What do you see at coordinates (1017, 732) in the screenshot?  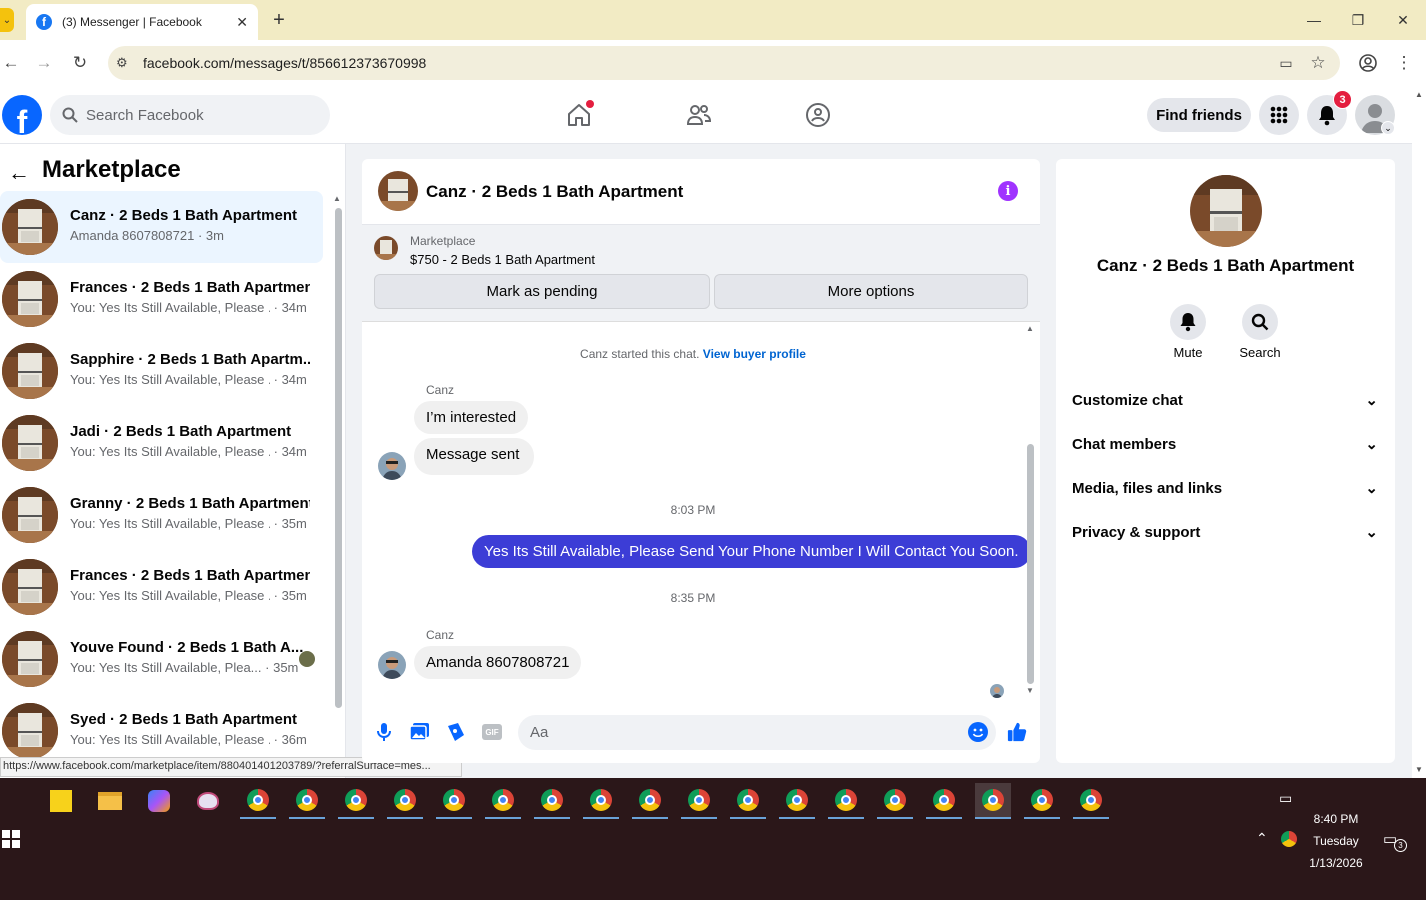 I see `like-thumbs-up-icon` at bounding box center [1017, 732].